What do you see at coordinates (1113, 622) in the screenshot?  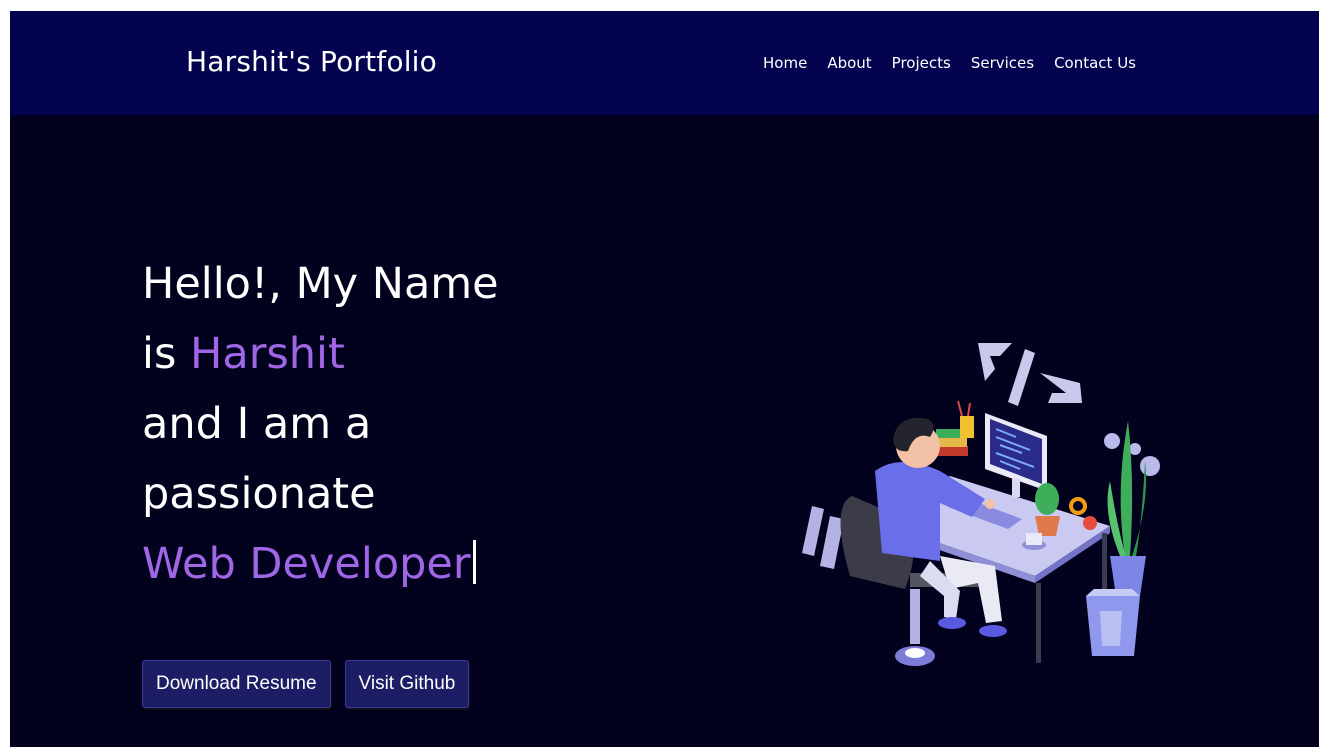 I see `trash-bin-icon` at bounding box center [1113, 622].